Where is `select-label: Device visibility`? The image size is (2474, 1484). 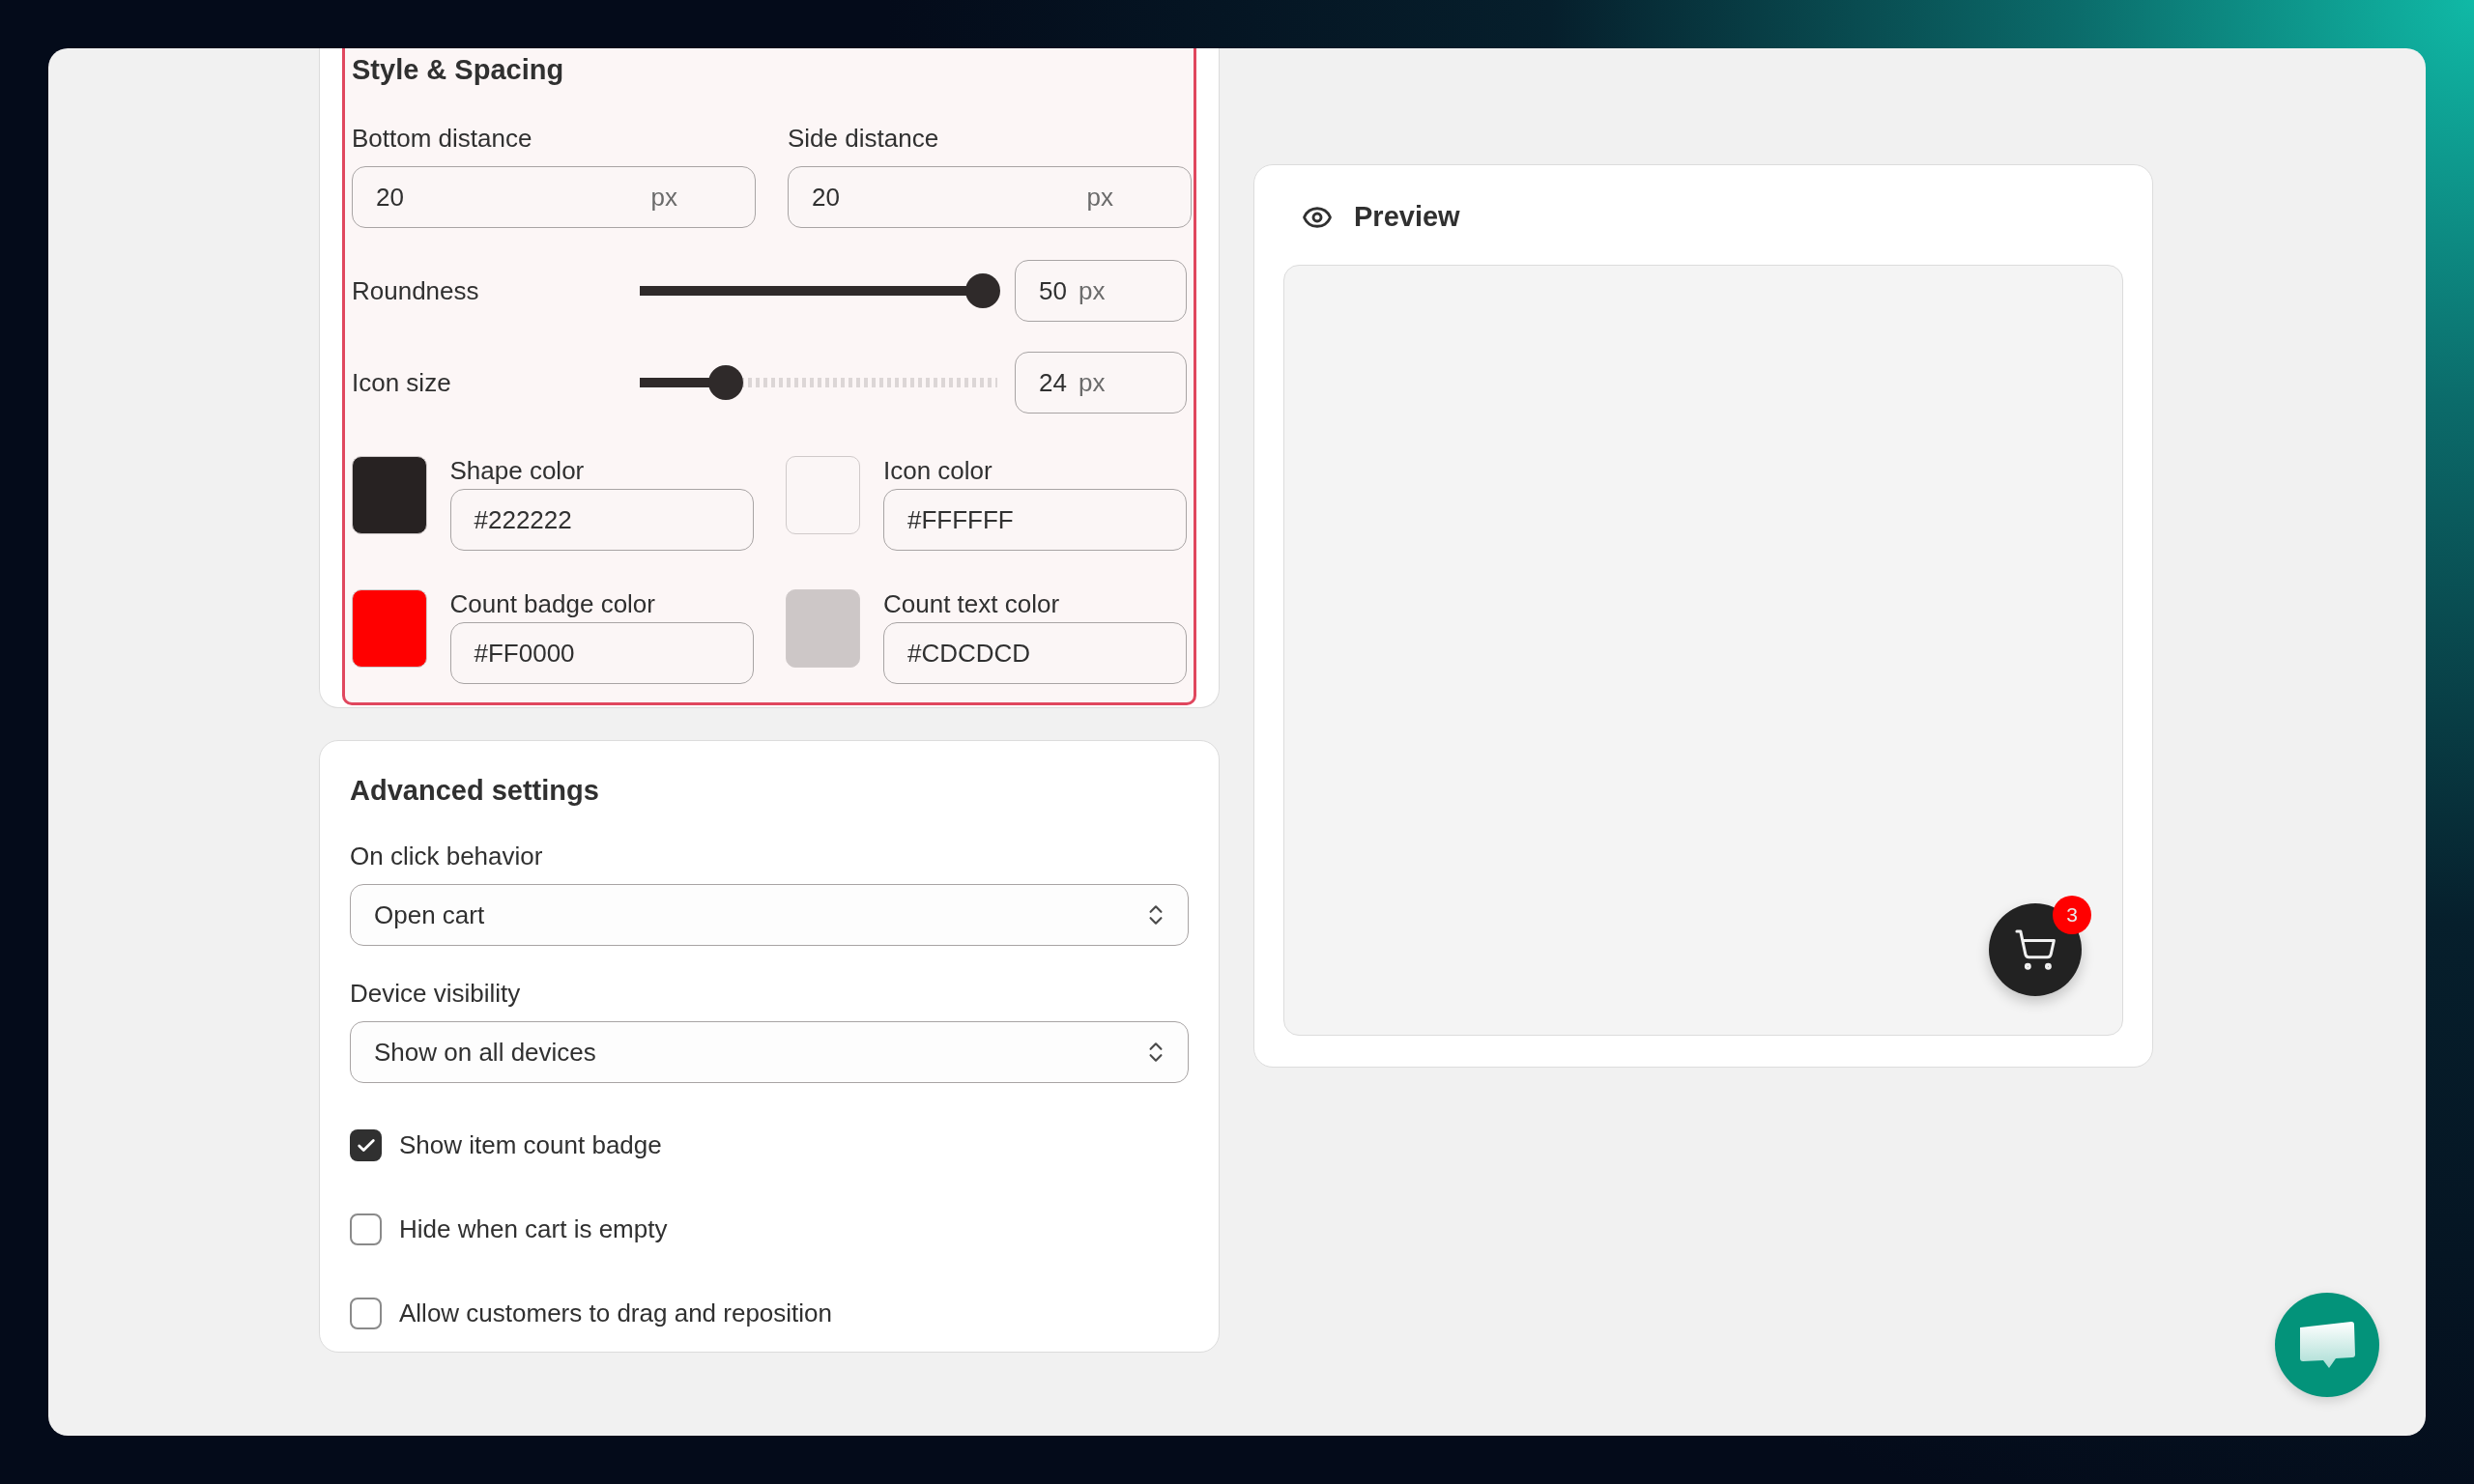 select-label: Device visibility is located at coordinates (436, 994).